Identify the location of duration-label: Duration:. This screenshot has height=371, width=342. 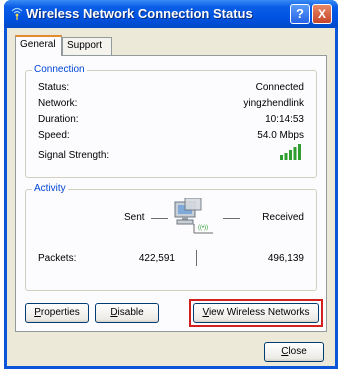
(58, 119).